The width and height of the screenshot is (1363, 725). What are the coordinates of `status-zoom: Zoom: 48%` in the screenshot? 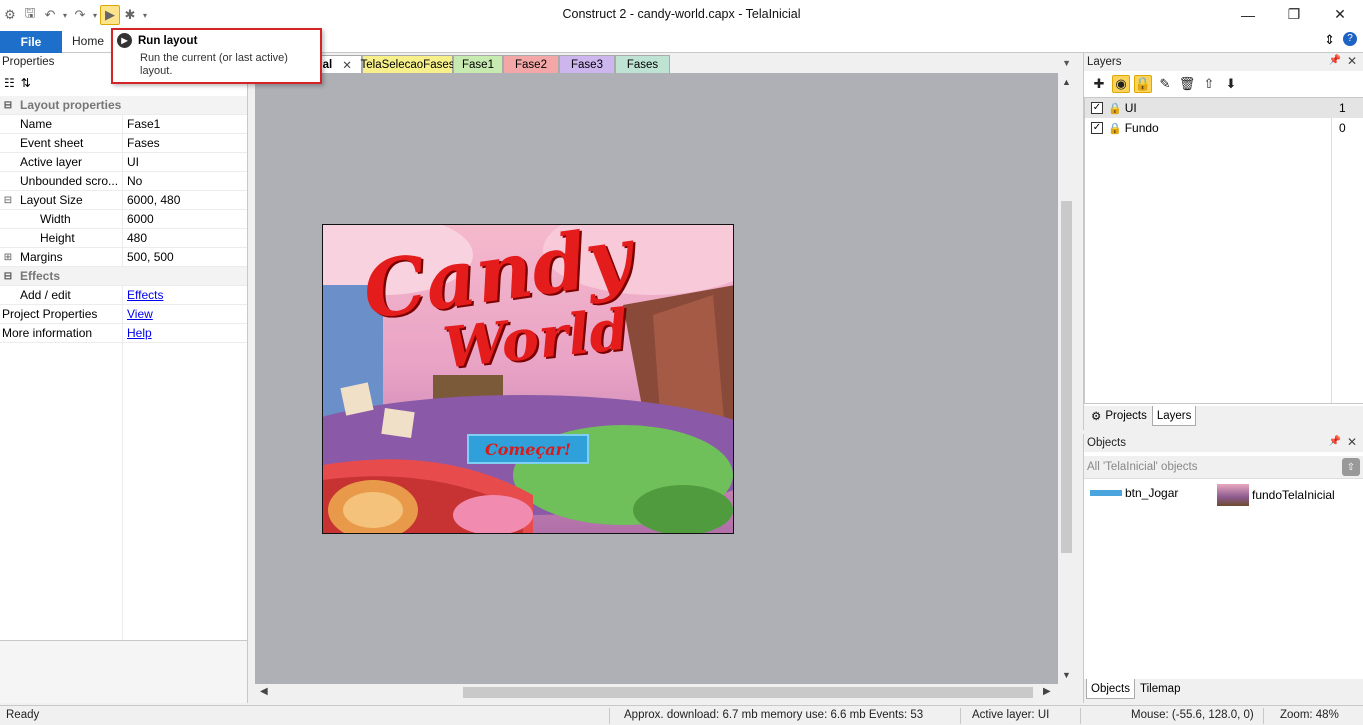 It's located at (1309, 715).